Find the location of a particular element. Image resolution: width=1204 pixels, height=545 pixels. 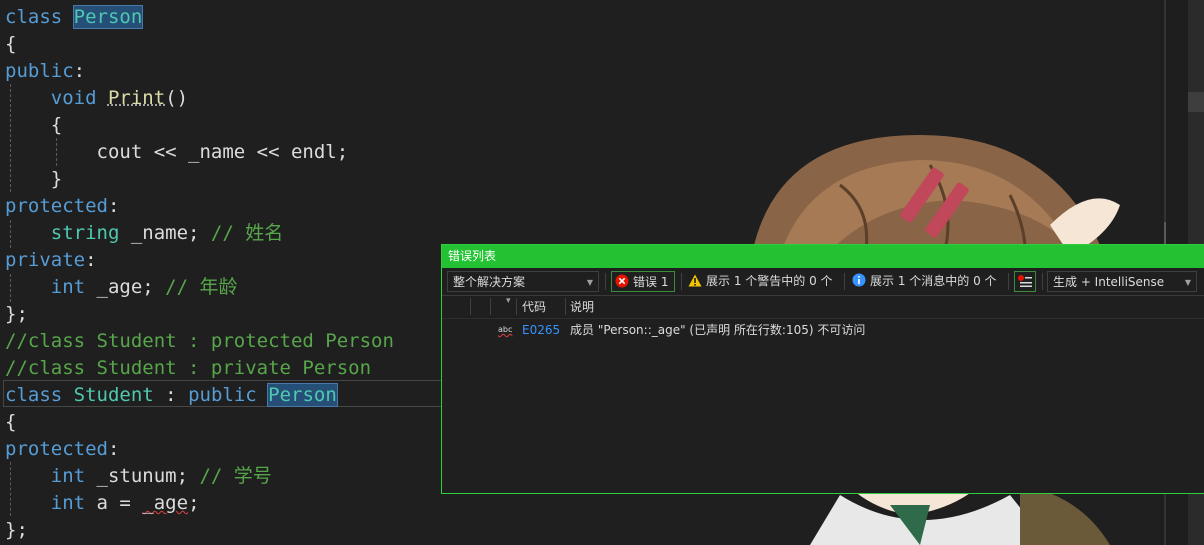

code-line: string _name; // 姓名 is located at coordinates (144, 233).